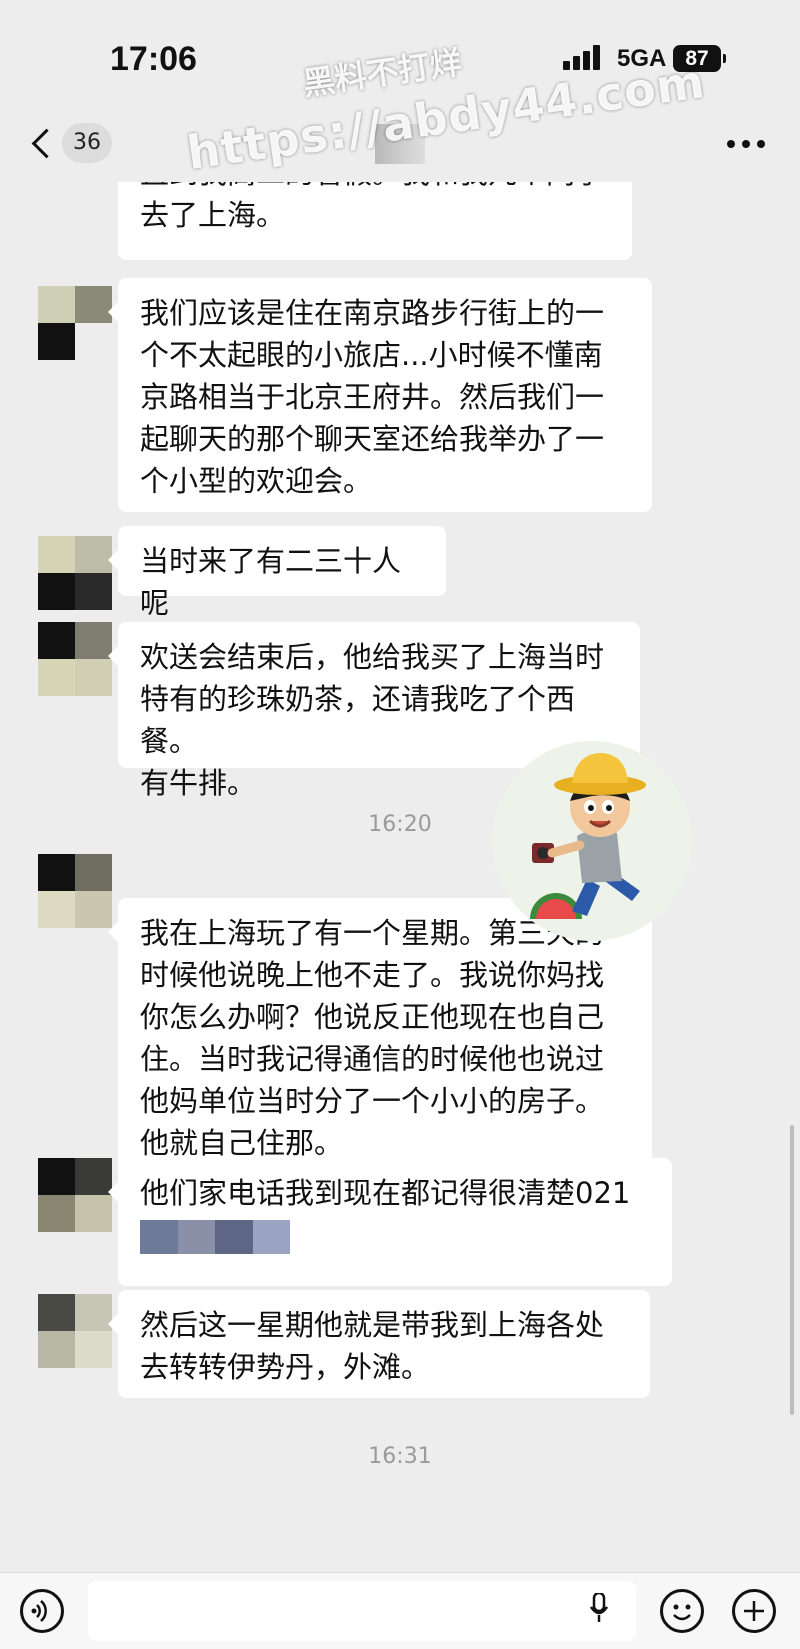 The height and width of the screenshot is (1649, 800). What do you see at coordinates (754, 1611) in the screenshot?
I see `plus-icon` at bounding box center [754, 1611].